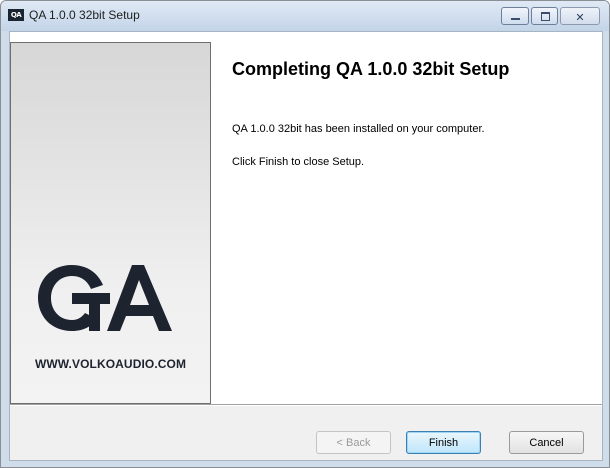  Describe the element at coordinates (110, 364) in the screenshot. I see `website-url: WWW.VOLKOAUDIO.COM` at that location.